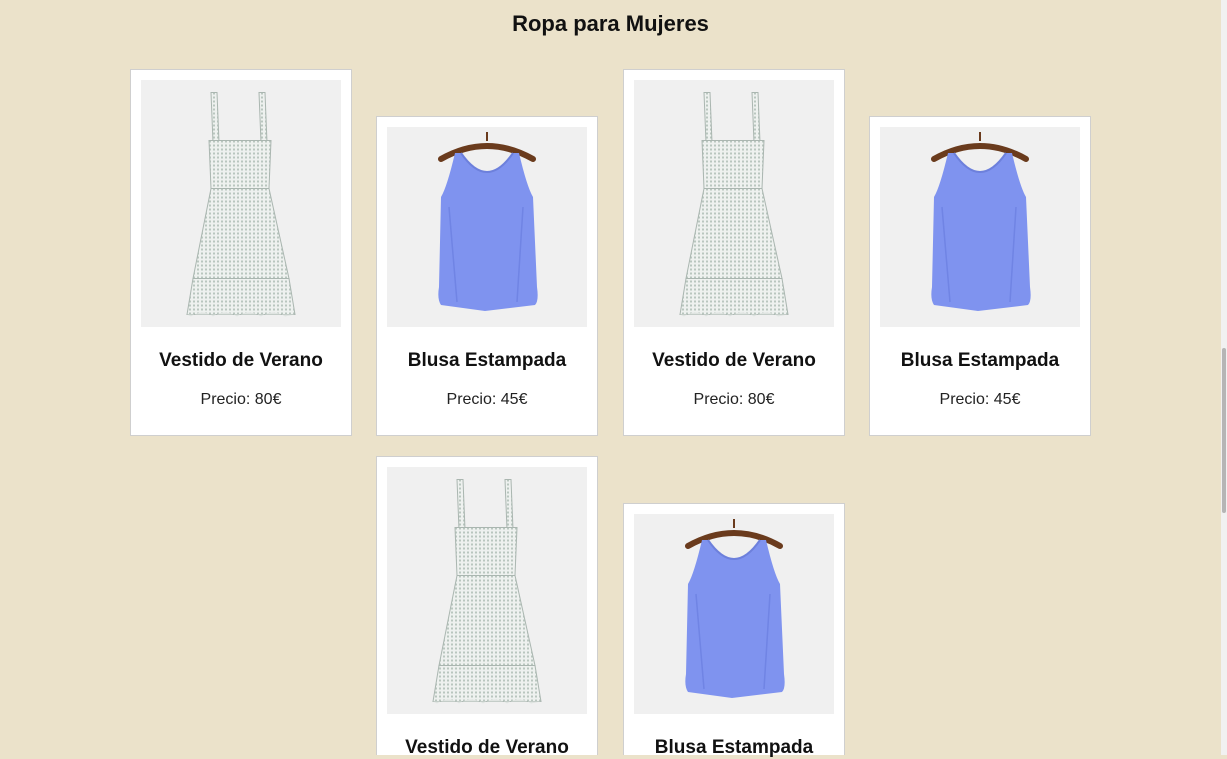 The height and width of the screenshot is (759, 1227). I want to click on vertical-scrollbar, so click(1224, 377).